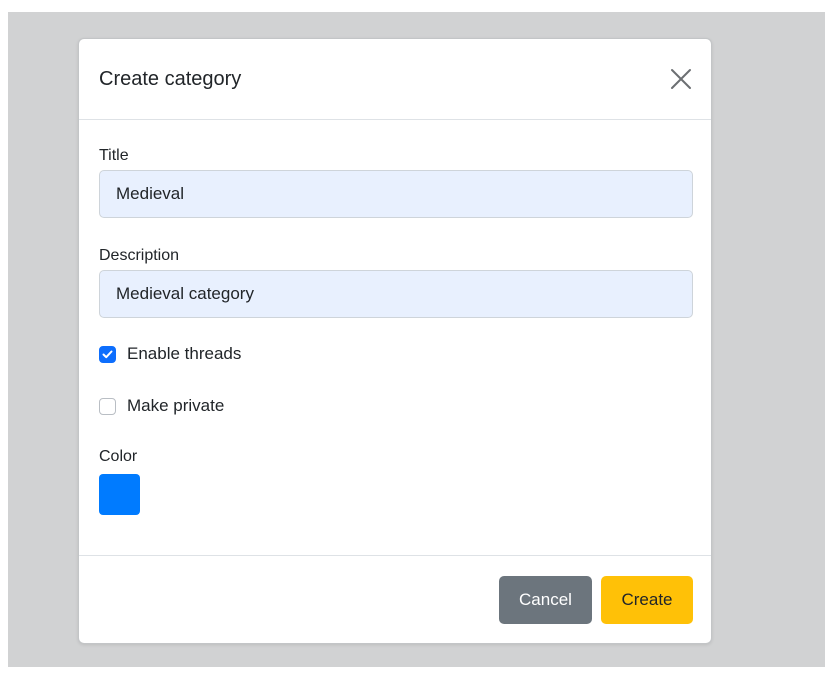 Image resolution: width=825 pixels, height=679 pixels. What do you see at coordinates (107, 406) in the screenshot?
I see `make-private-checkbox` at bounding box center [107, 406].